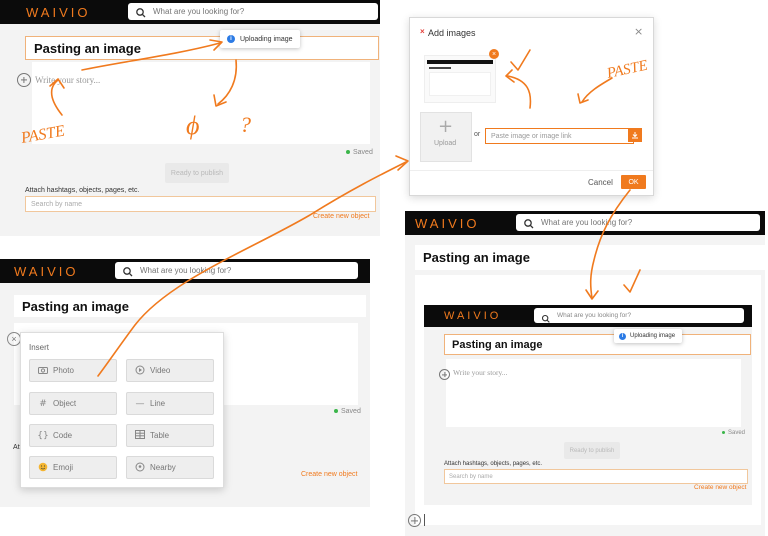  I want to click on insert-code-button: {} Code, so click(73, 435).